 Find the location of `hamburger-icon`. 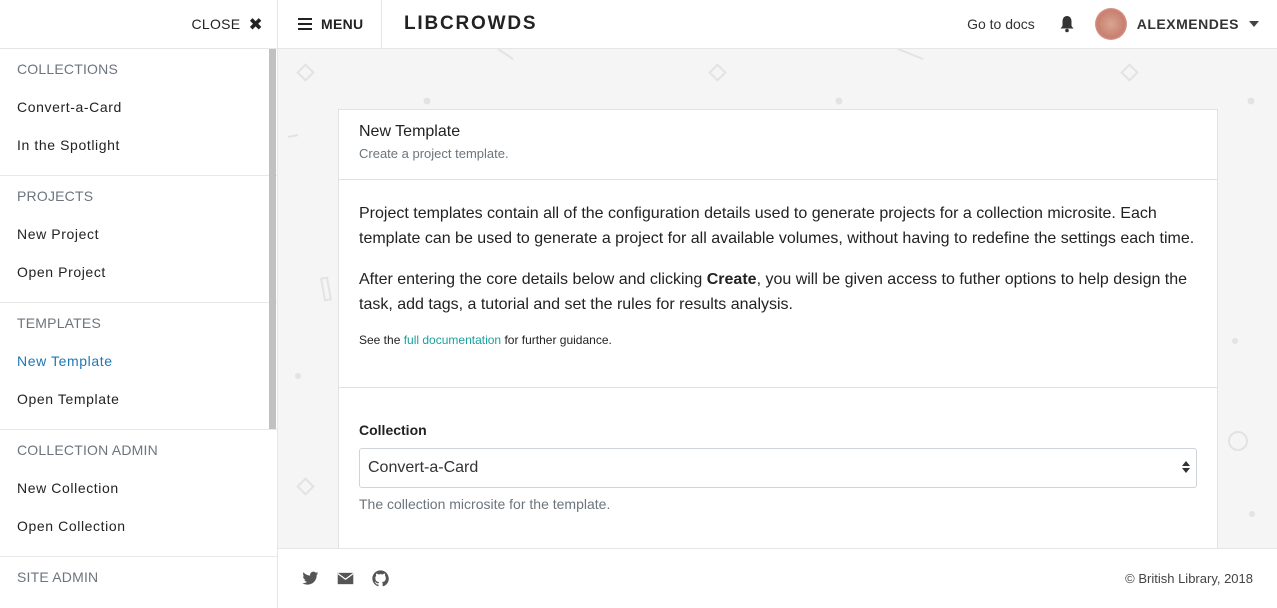

hamburger-icon is located at coordinates (305, 24).